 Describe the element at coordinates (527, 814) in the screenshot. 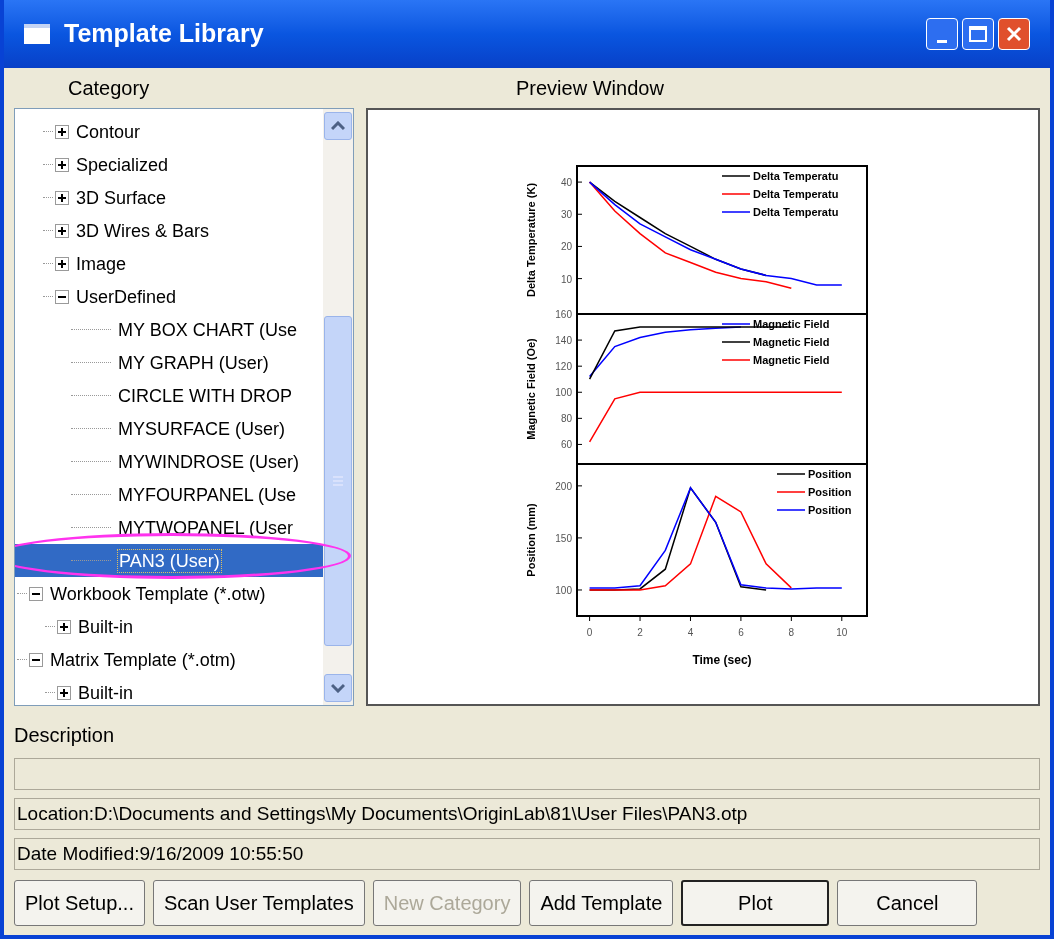

I see `location-text: Location:D:\Documents and Settings\My Documents\OriginLab\81\User Files\PAN3.otp` at that location.